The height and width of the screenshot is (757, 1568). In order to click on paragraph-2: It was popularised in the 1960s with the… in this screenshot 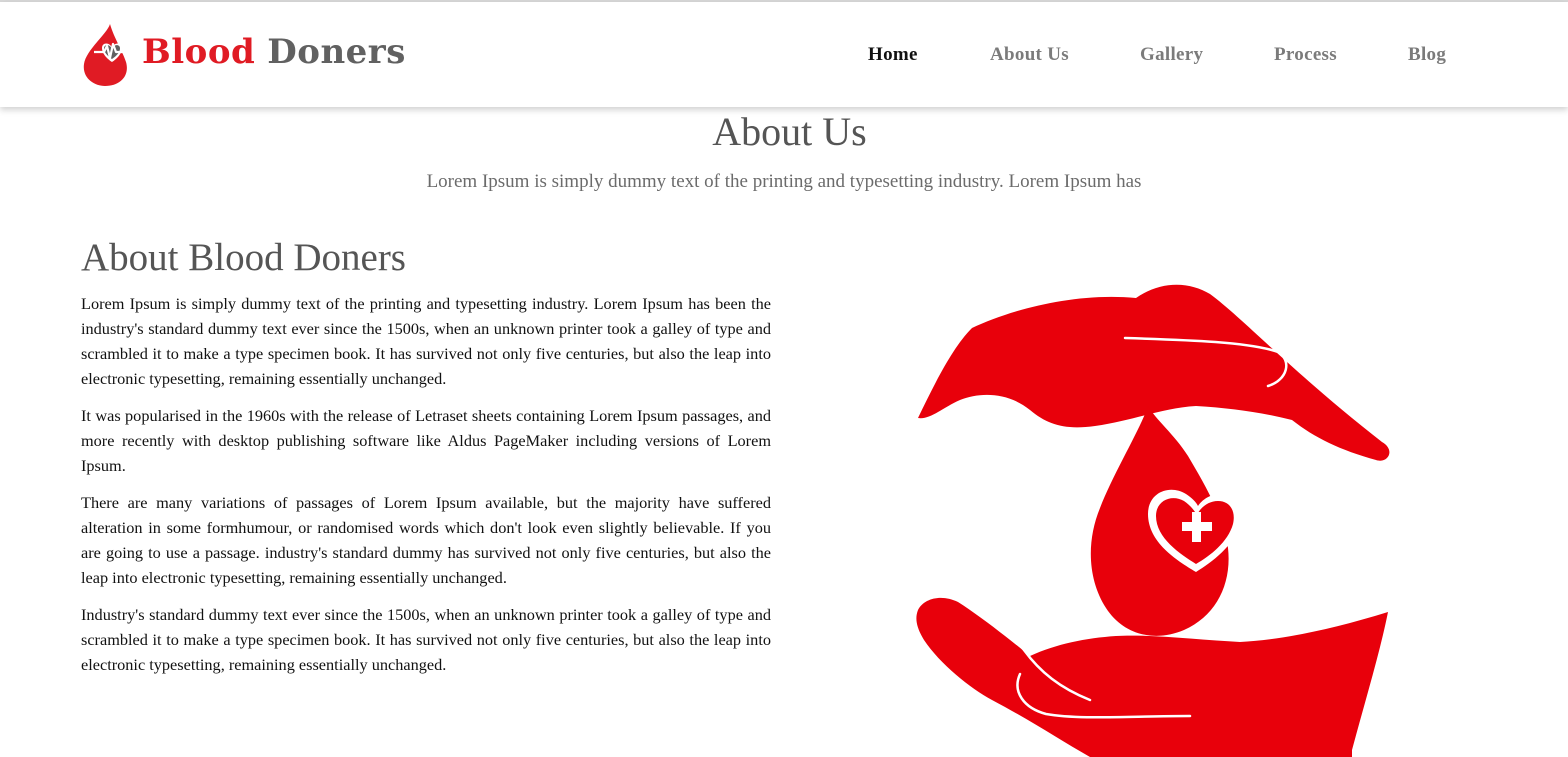, I will do `click(426, 440)`.